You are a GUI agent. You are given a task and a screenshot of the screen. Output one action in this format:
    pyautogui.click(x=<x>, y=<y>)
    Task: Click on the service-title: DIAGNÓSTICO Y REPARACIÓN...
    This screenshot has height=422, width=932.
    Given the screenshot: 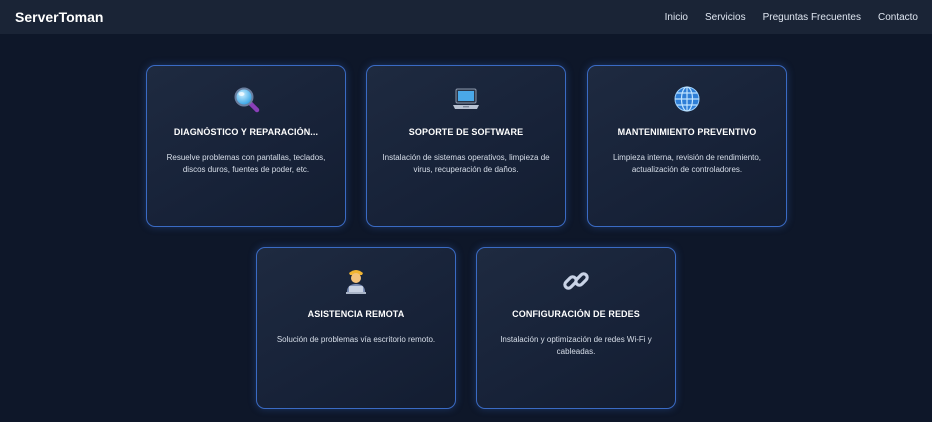 What is the action you would take?
    pyautogui.click(x=246, y=132)
    